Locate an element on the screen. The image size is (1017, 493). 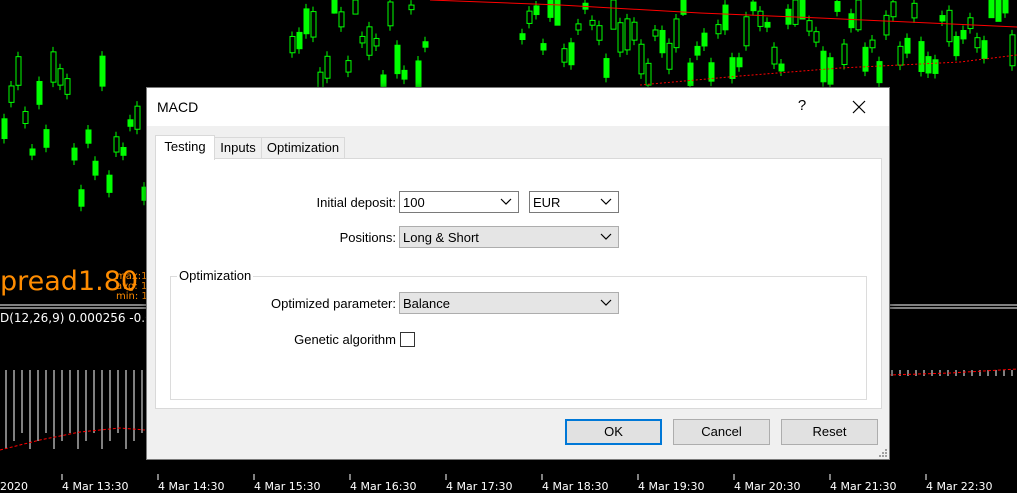
initial-deposit-label: Initial deposit: is located at coordinates (356, 202).